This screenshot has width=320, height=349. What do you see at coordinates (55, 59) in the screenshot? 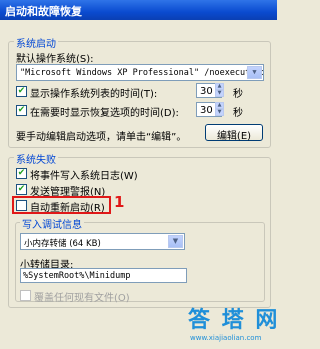
I see `default-os-label: 默认操作系统(S):` at bounding box center [55, 59].